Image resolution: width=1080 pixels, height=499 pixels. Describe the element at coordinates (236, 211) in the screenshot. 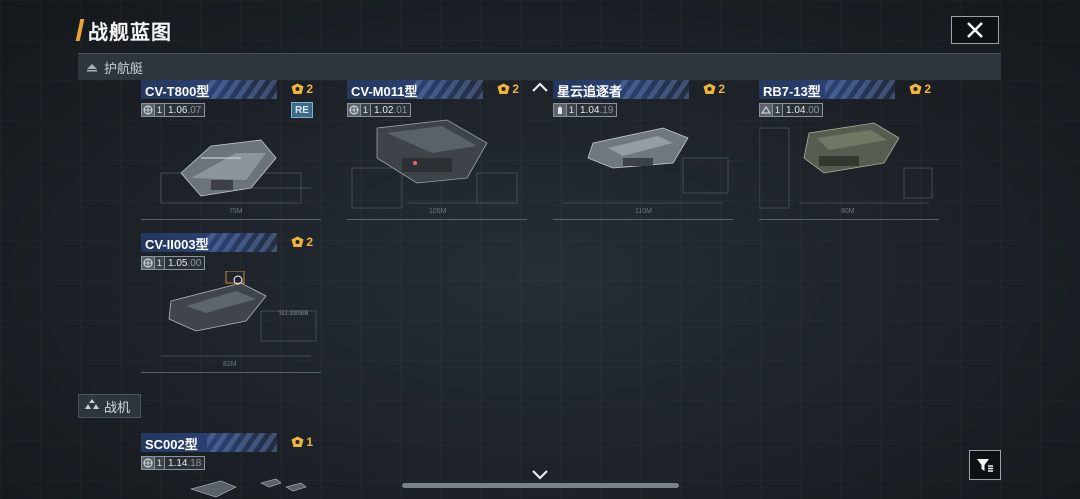

I see `ship-length: 75M` at that location.